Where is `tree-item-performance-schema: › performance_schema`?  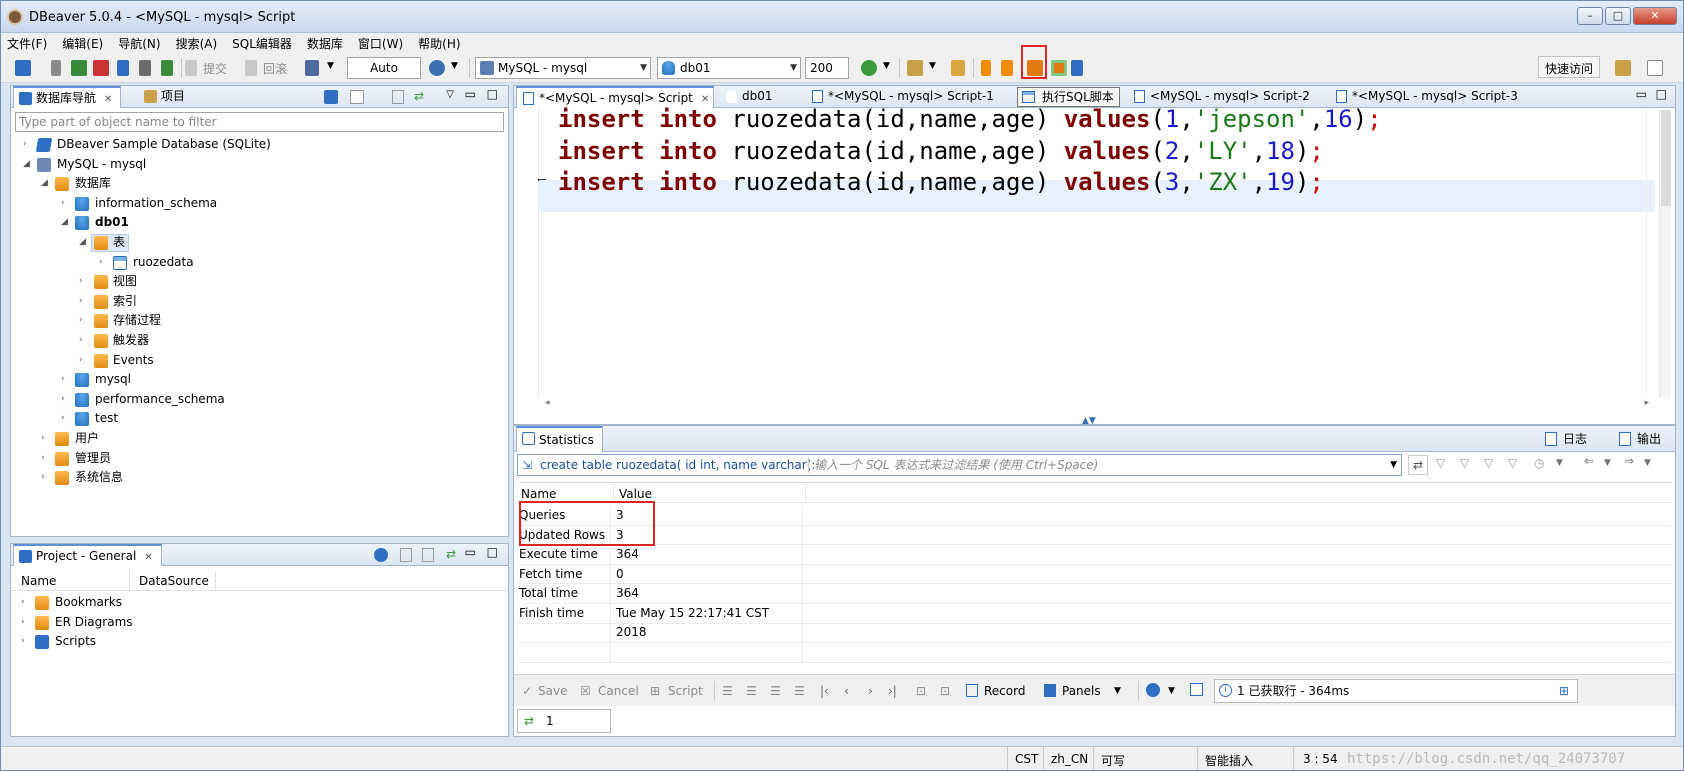 tree-item-performance-schema: › performance_schema is located at coordinates (259, 400).